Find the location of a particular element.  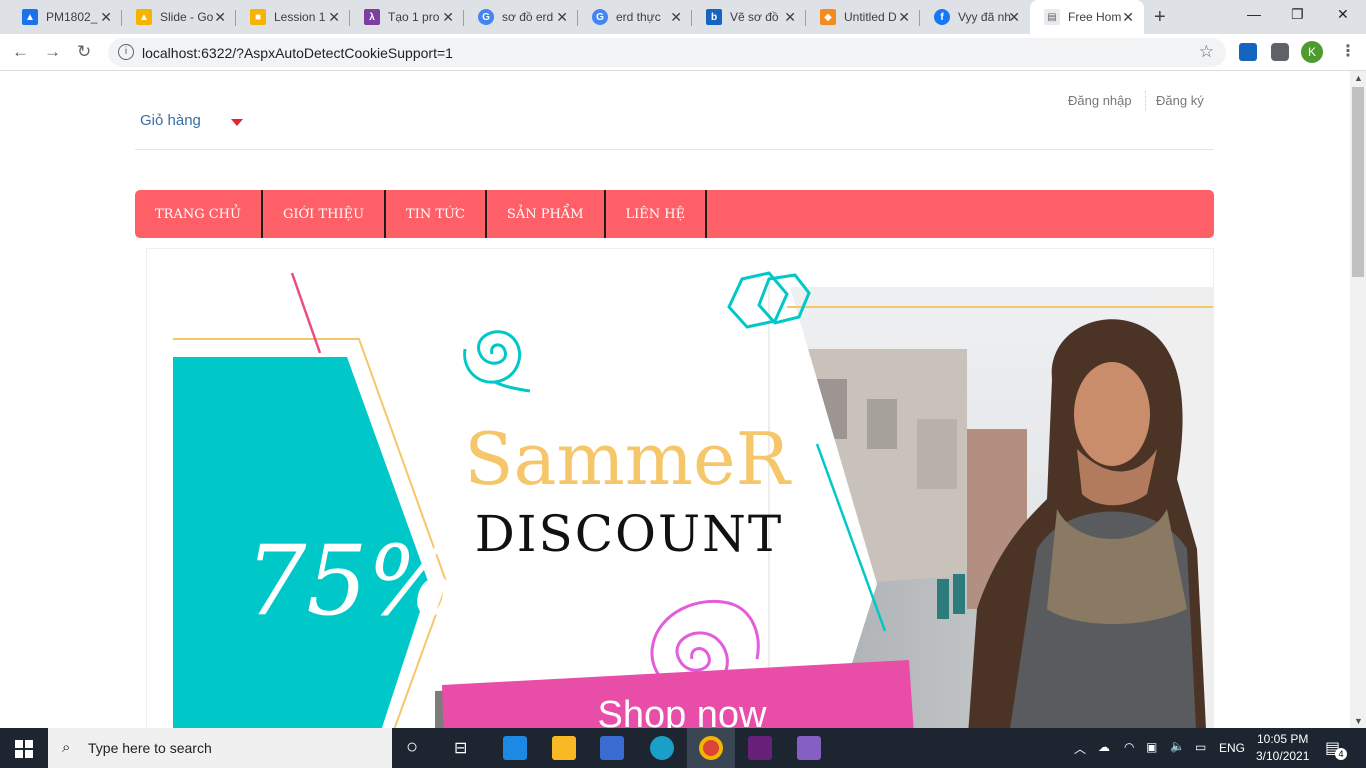

cortana-icon: ○ is located at coordinates (412, 747).